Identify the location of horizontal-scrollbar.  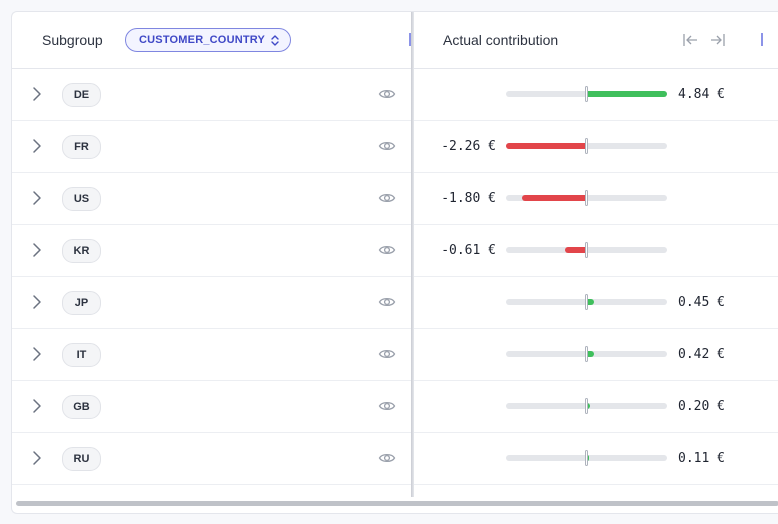
(397, 503).